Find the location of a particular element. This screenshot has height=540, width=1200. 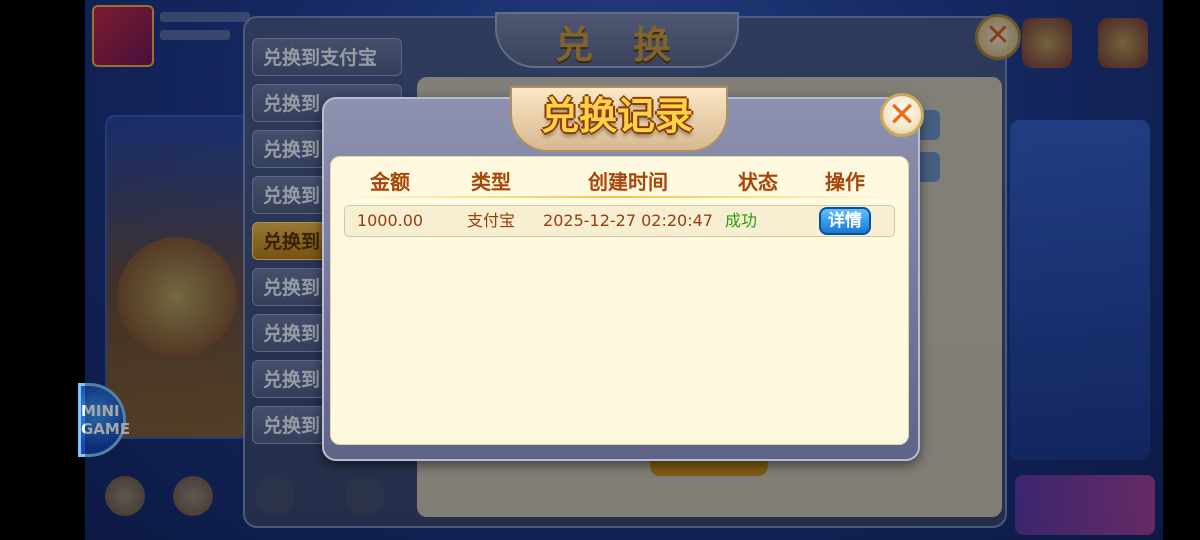

letterbox-left is located at coordinates (42, 270).